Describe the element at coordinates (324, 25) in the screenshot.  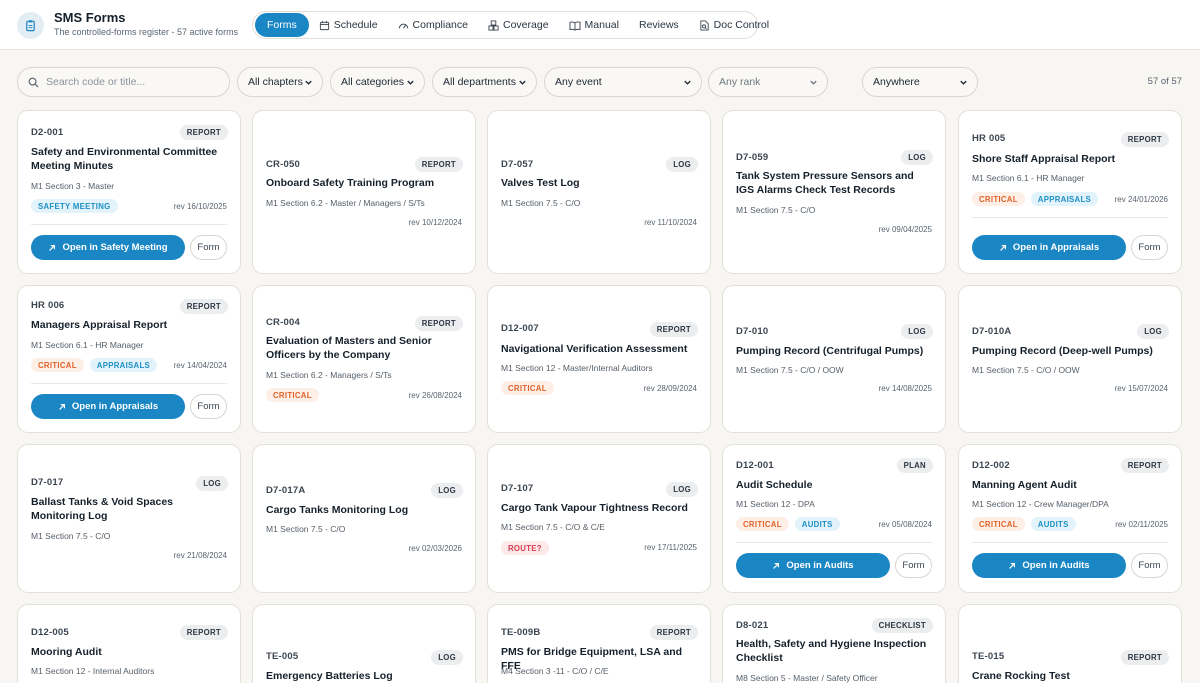
I see `calendar-icon` at that location.